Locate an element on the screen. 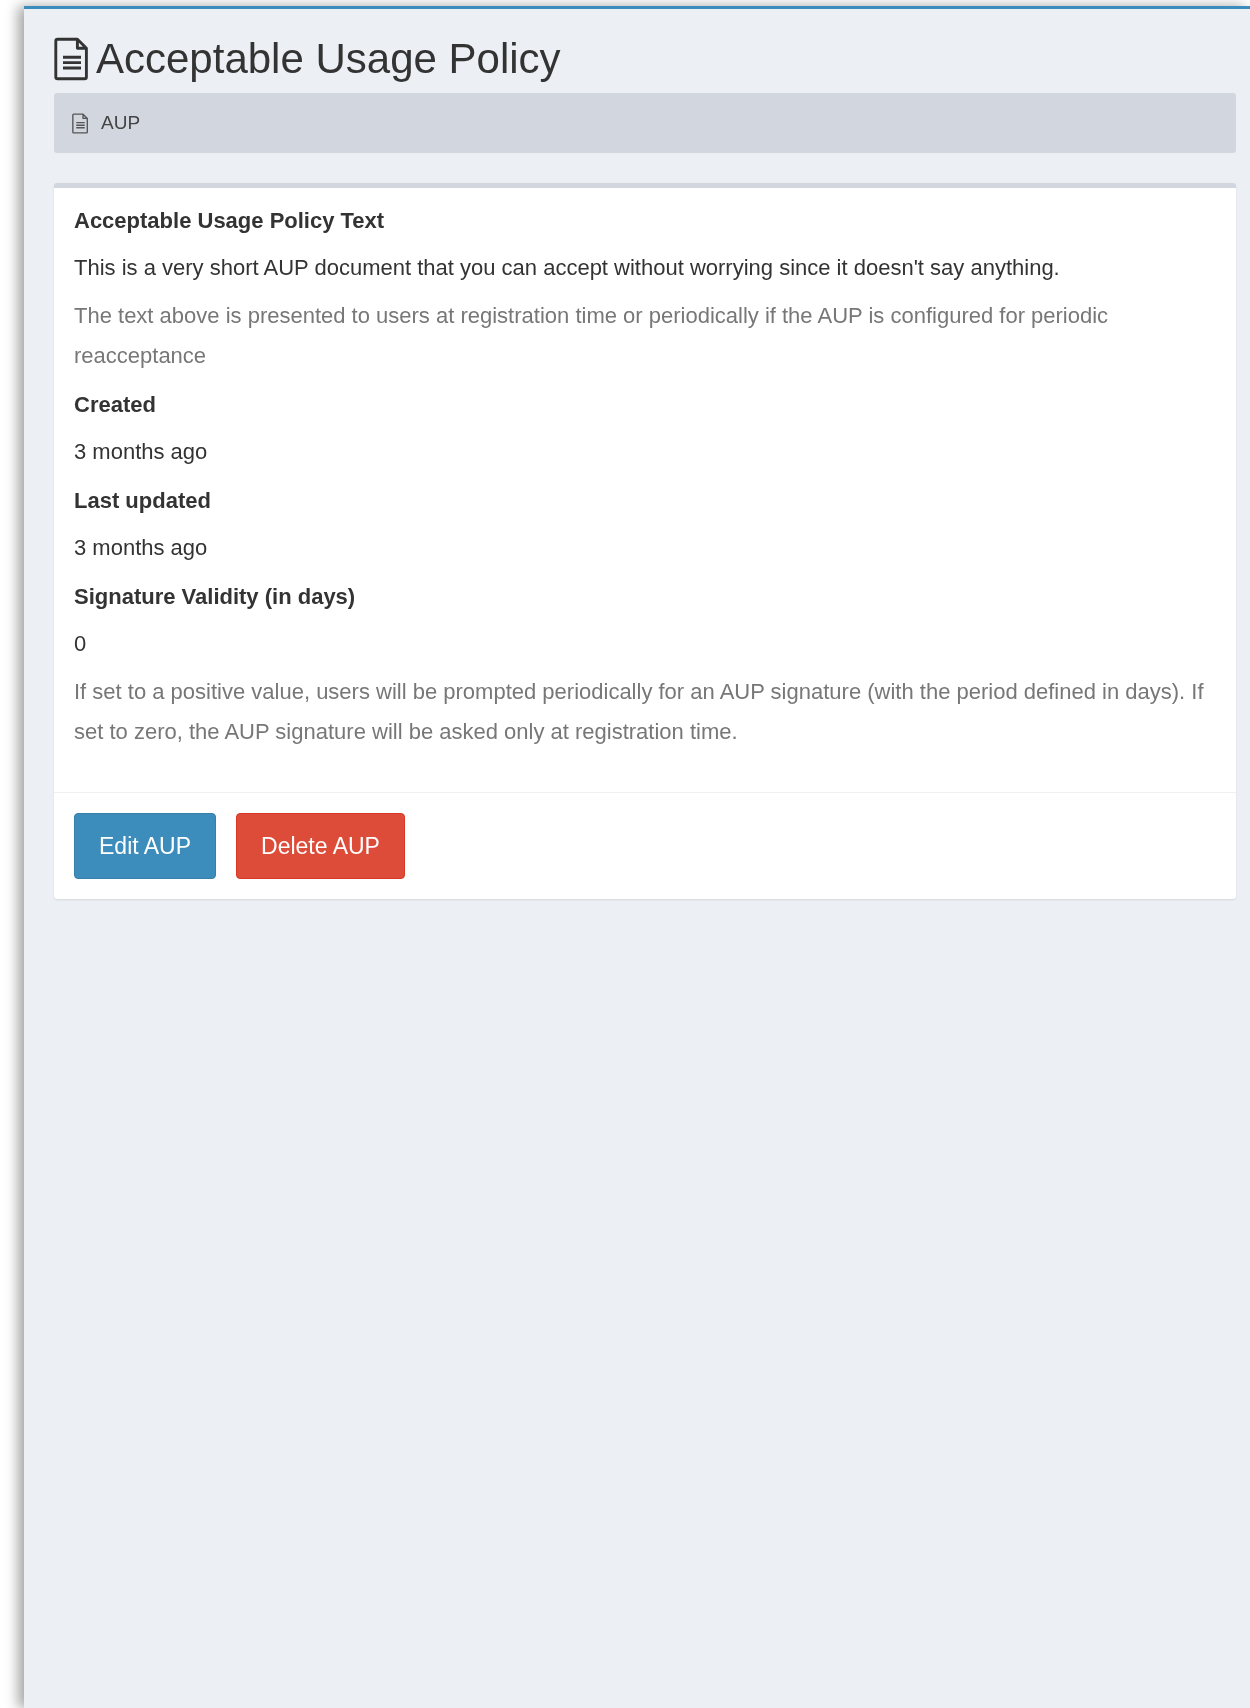 Image resolution: width=1250 pixels, height=1708 pixels. field-value: This is a very short AUP document that you can accept without worrying since it doesn't say anything. is located at coordinates (567, 268).